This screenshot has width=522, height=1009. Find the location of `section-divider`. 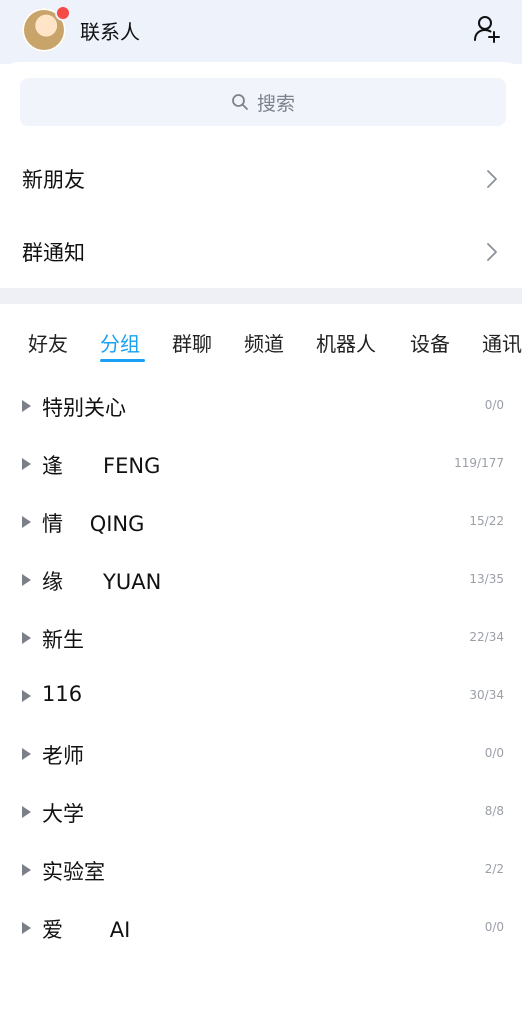

section-divider is located at coordinates (261, 296).